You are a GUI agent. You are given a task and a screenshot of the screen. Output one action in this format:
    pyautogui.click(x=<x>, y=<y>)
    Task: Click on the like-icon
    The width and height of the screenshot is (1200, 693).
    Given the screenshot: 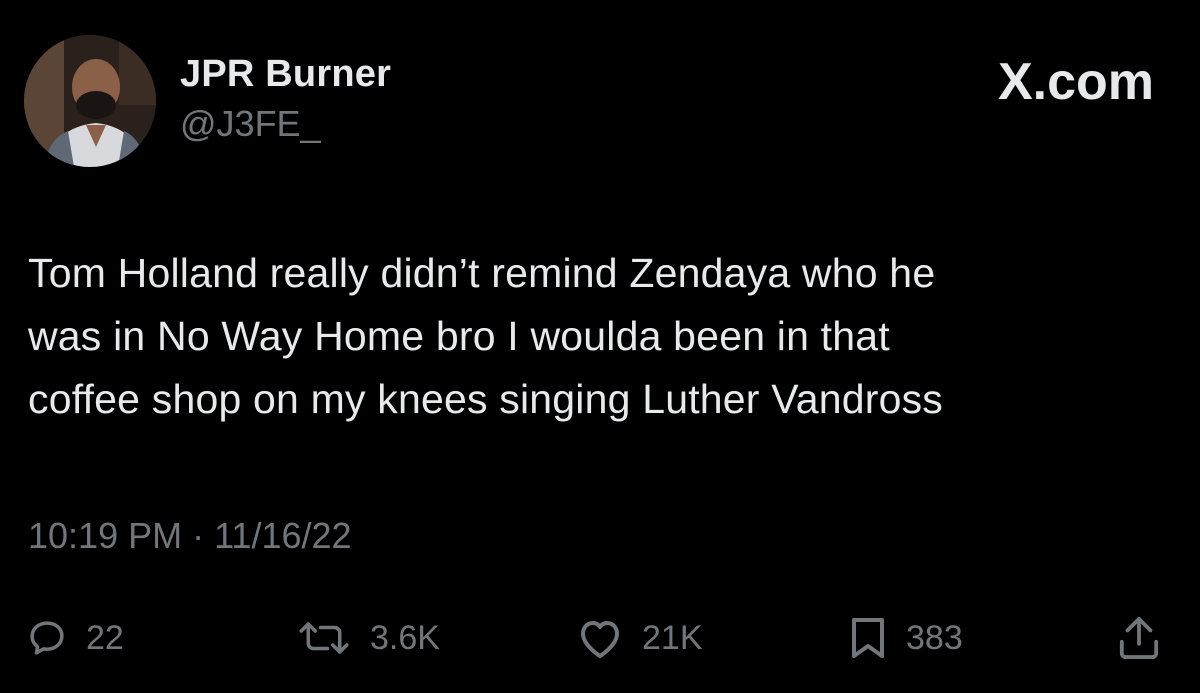 What is the action you would take?
    pyautogui.click(x=600, y=638)
    